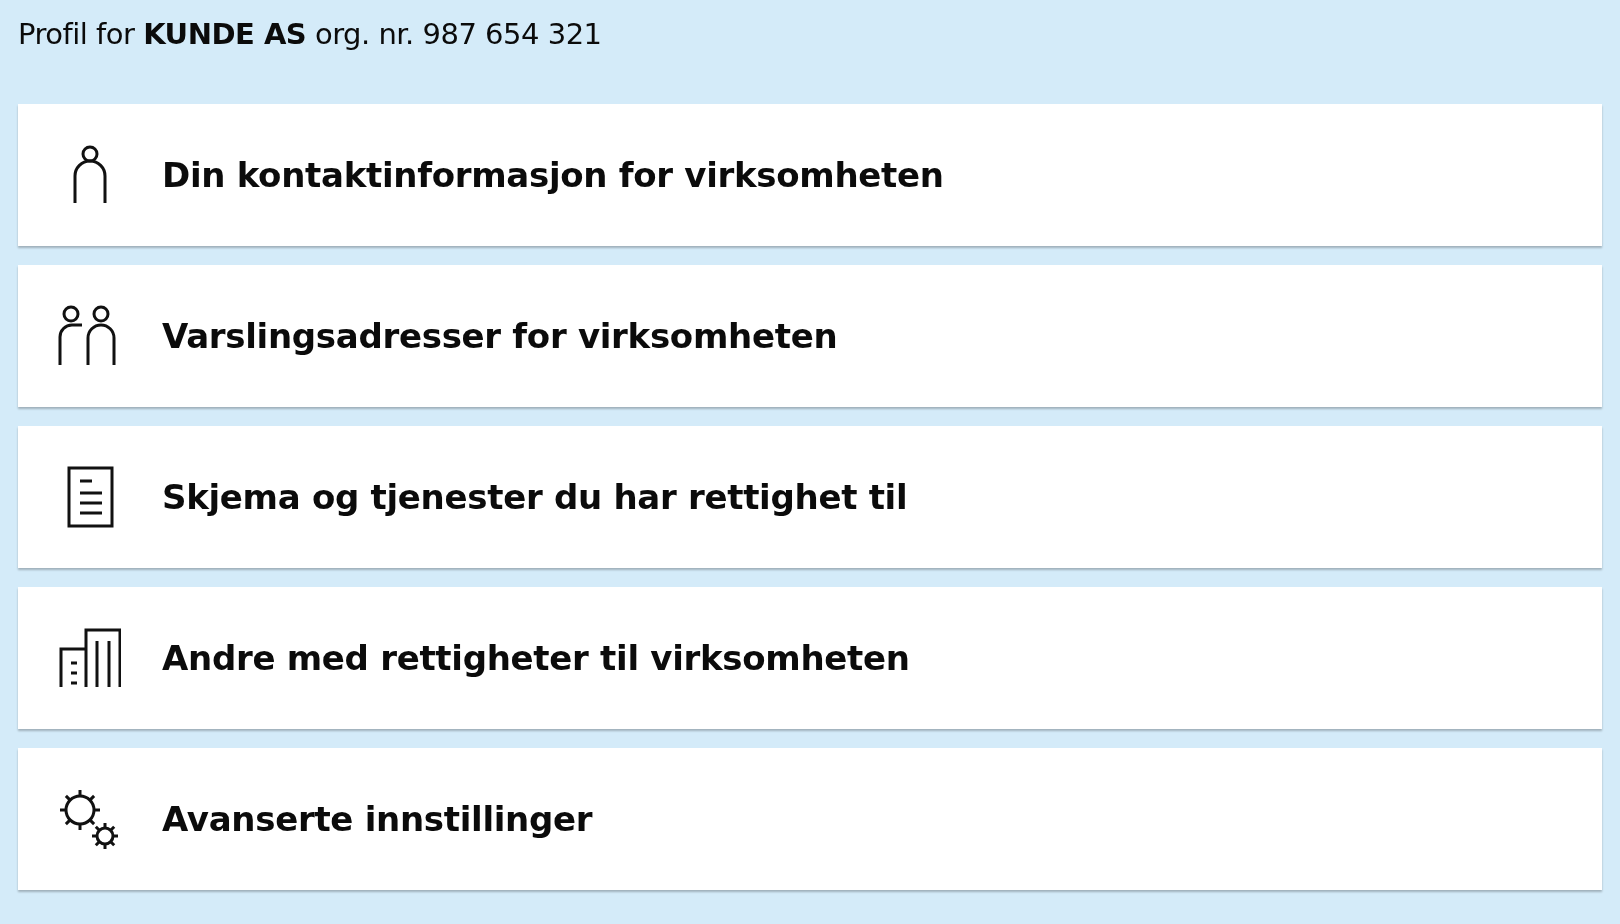 Image resolution: width=1620 pixels, height=924 pixels. Describe the element at coordinates (377, 819) in the screenshot. I see `menu-item-label: Avanserte innstillinger` at that location.